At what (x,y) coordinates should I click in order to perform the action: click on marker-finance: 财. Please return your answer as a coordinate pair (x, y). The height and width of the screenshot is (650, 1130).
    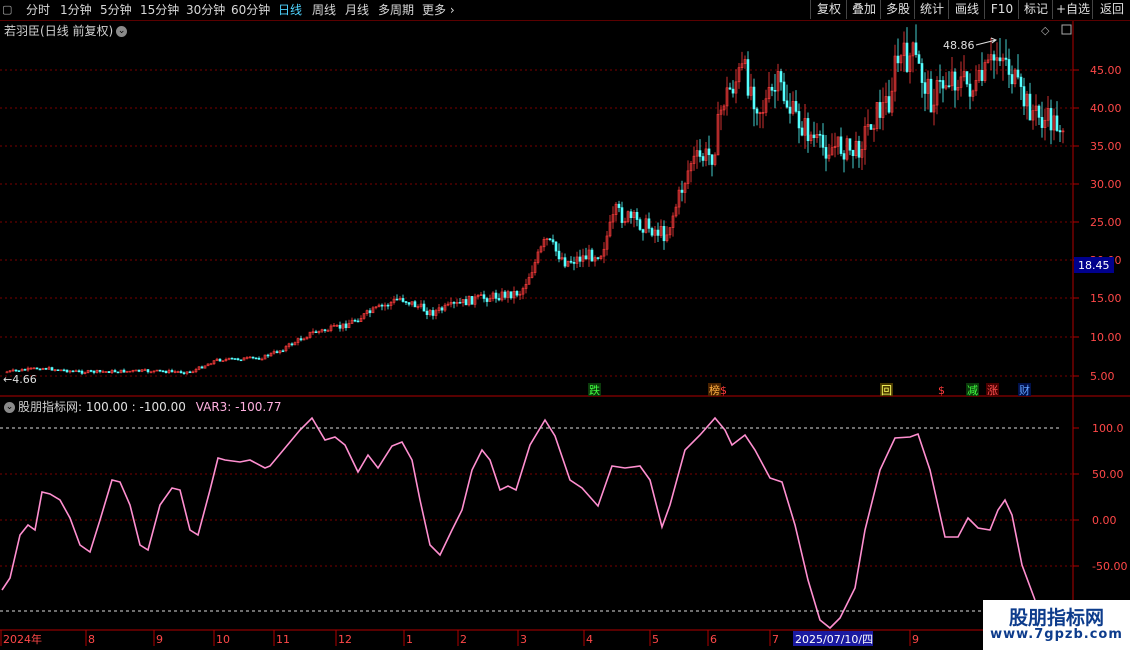
    Looking at the image, I should click on (1024, 390).